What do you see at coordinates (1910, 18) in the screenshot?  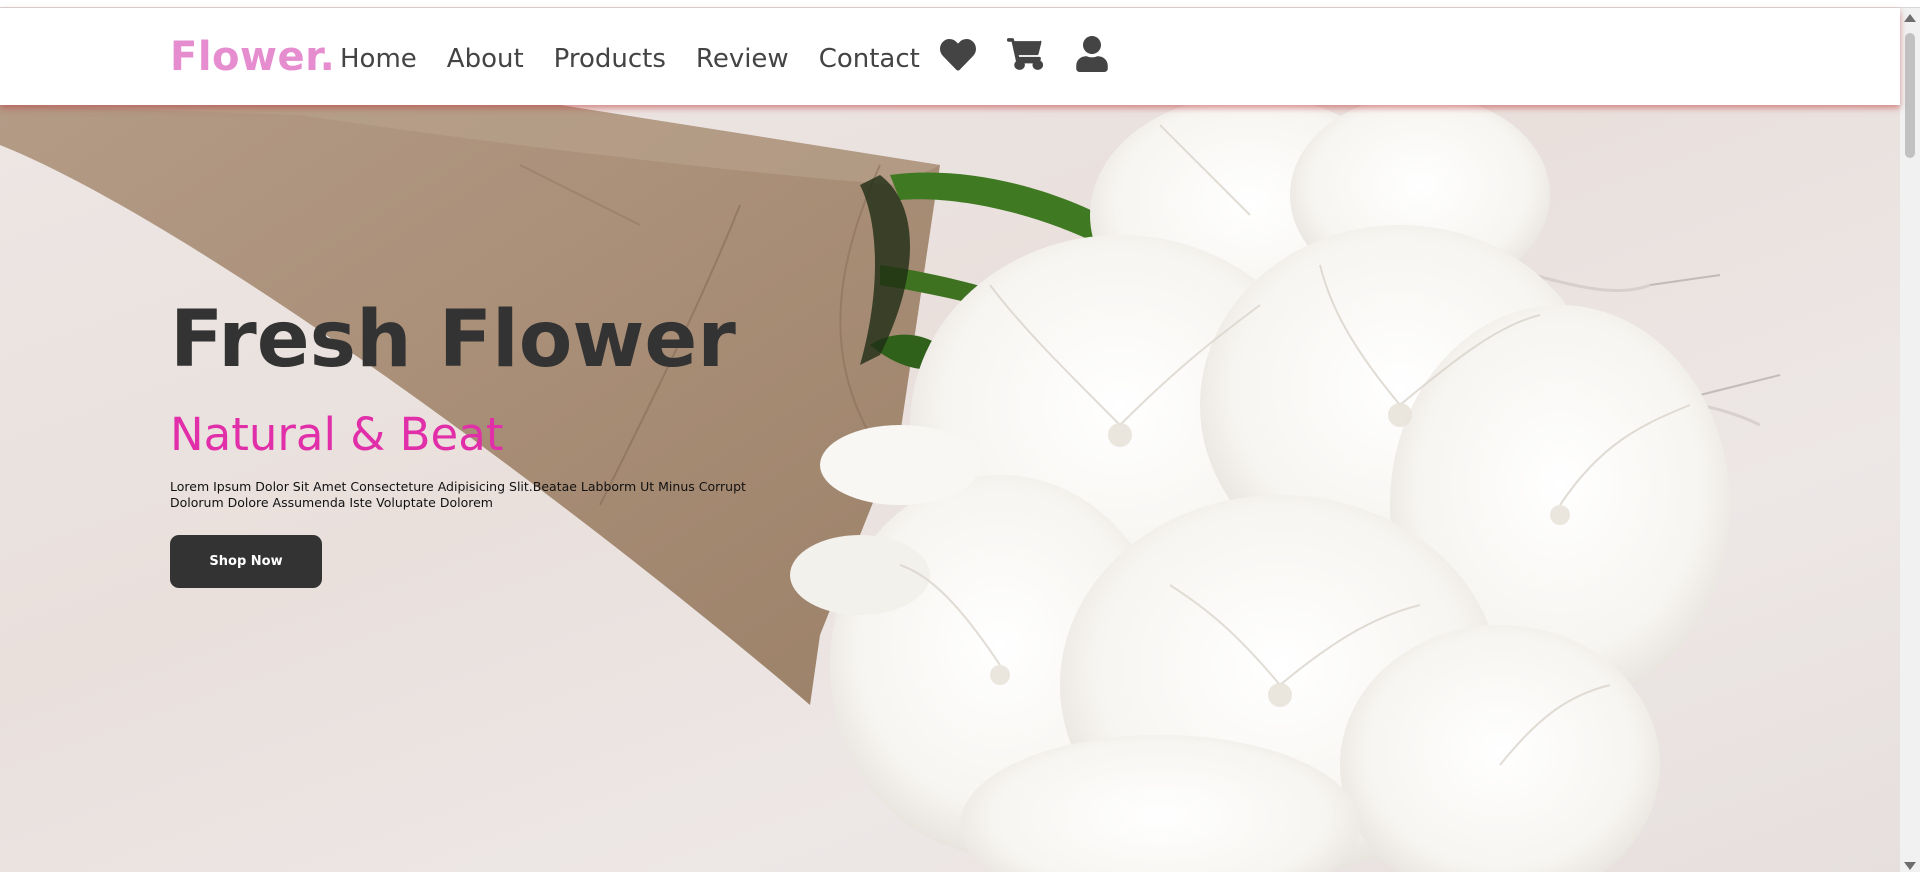 I see `scroll-up-arrow-icon` at bounding box center [1910, 18].